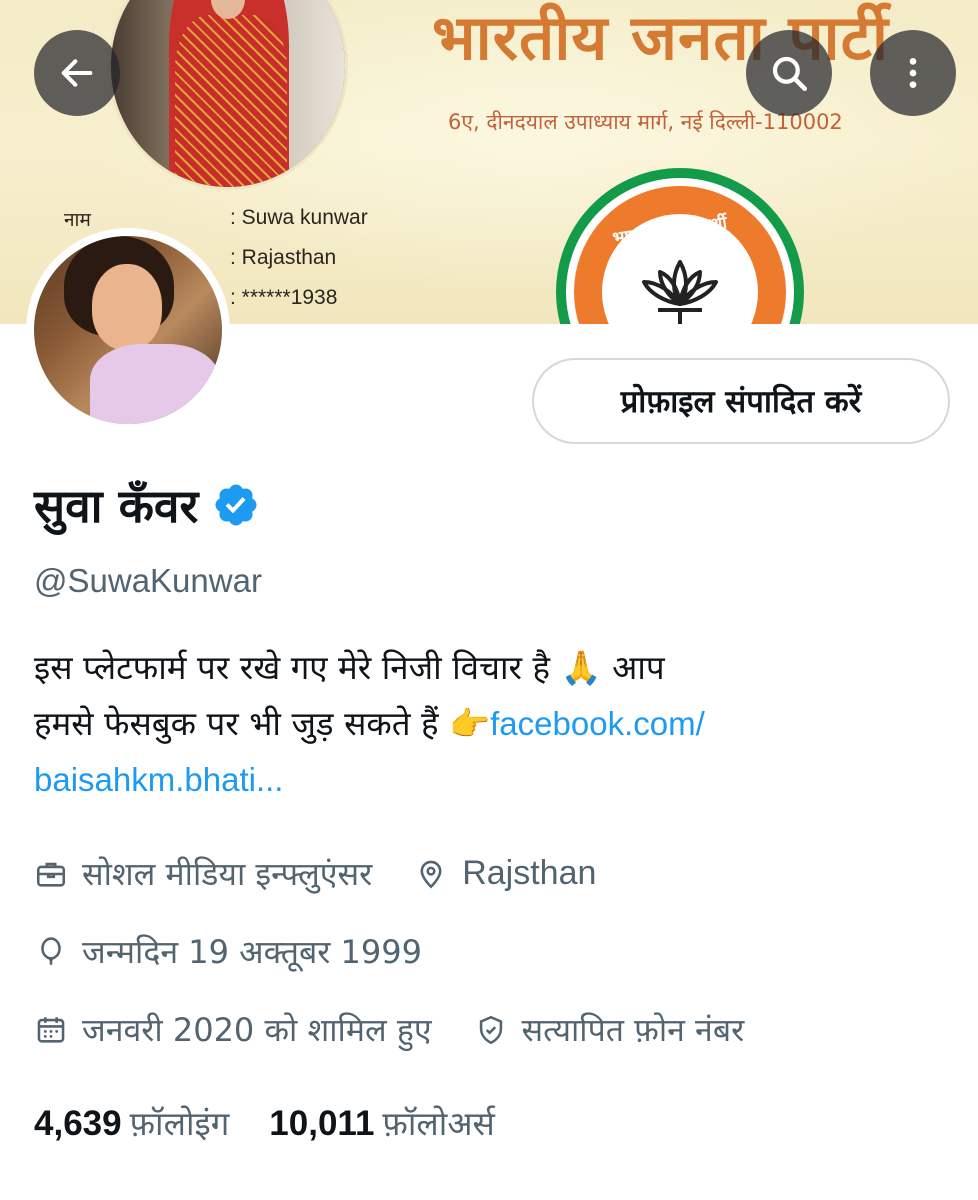 This screenshot has height=1200, width=978. I want to click on profile-meta-row-2: जन्मदिन 19 अक्तूबर 1999, so click(228, 951).